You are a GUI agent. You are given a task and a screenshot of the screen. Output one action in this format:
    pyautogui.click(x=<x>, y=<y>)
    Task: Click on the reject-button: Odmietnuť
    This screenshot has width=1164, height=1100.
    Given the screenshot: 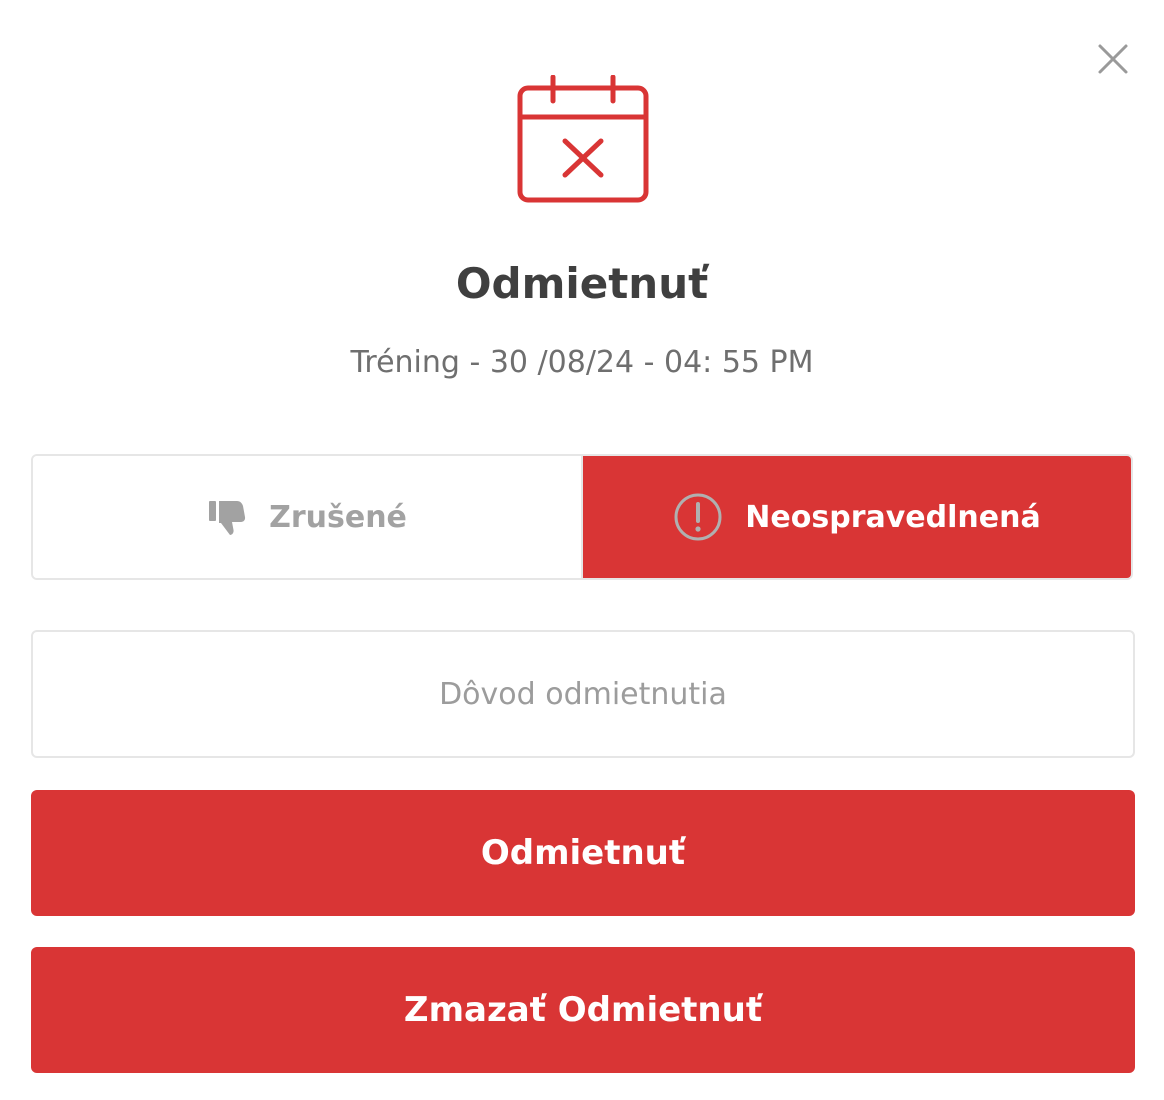 What is the action you would take?
    pyautogui.click(x=583, y=853)
    